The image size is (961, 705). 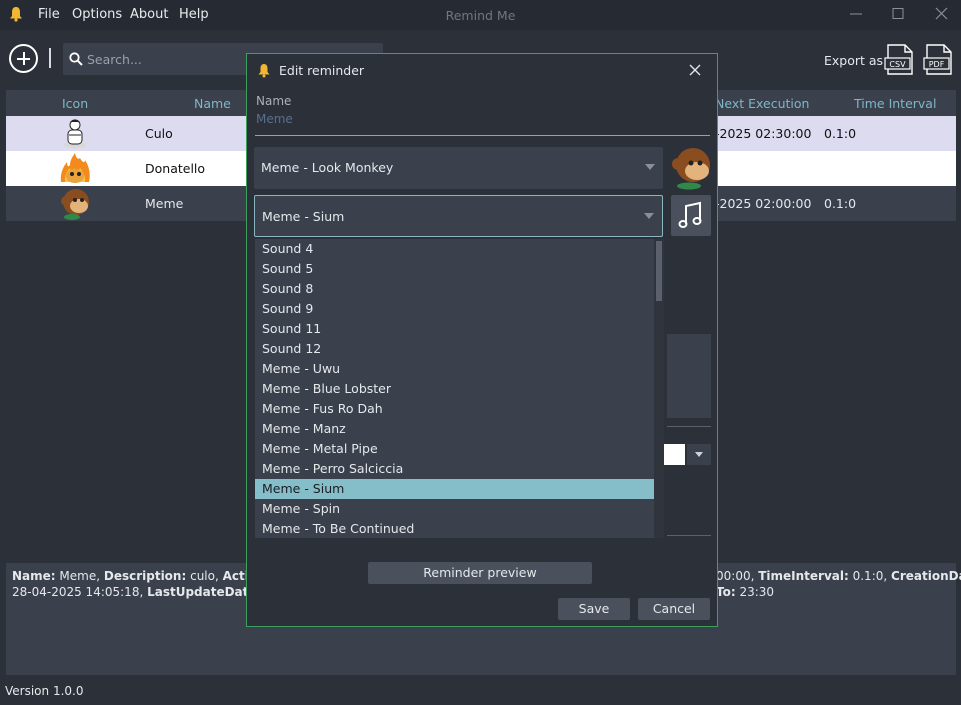 I want to click on music-note-icon, so click(x=690, y=214).